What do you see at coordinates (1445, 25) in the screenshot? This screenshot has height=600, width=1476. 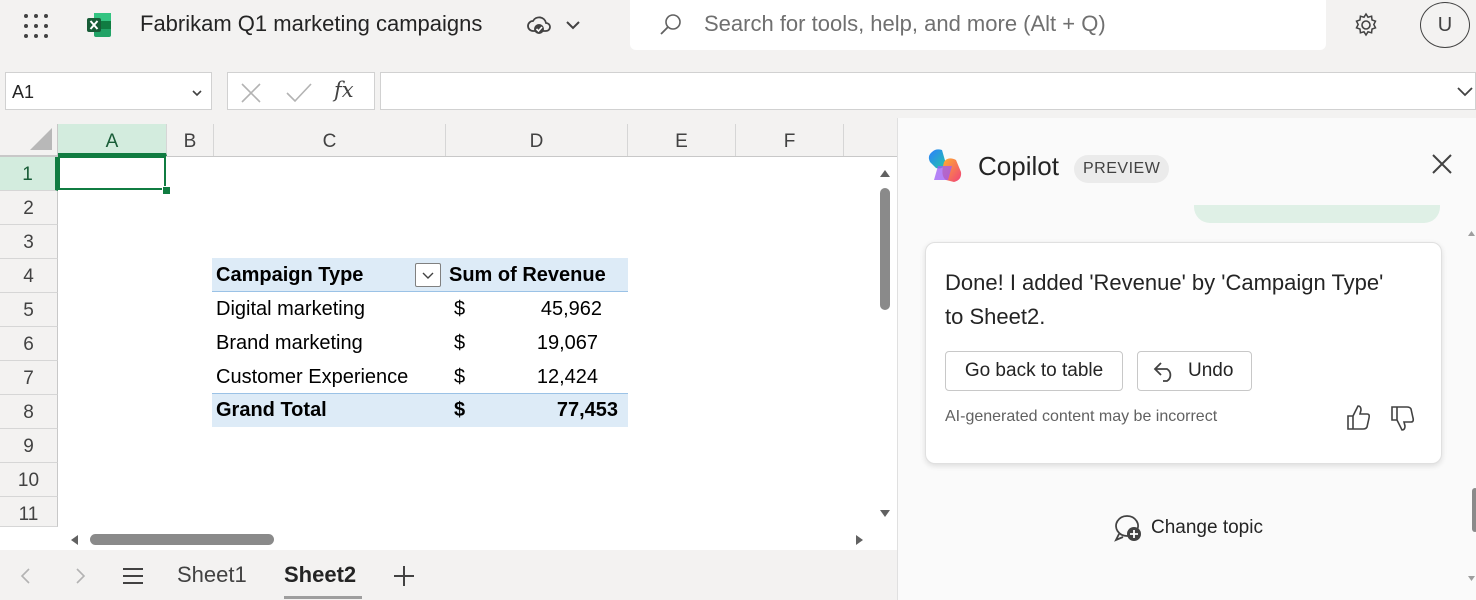 I see `avatar: U` at bounding box center [1445, 25].